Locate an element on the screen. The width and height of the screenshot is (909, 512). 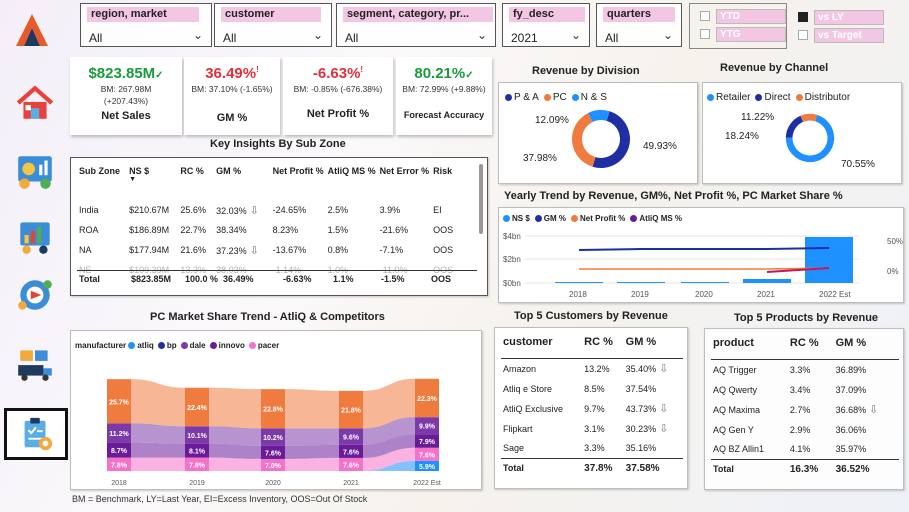
alert-icon: ! is located at coordinates (362, 69).